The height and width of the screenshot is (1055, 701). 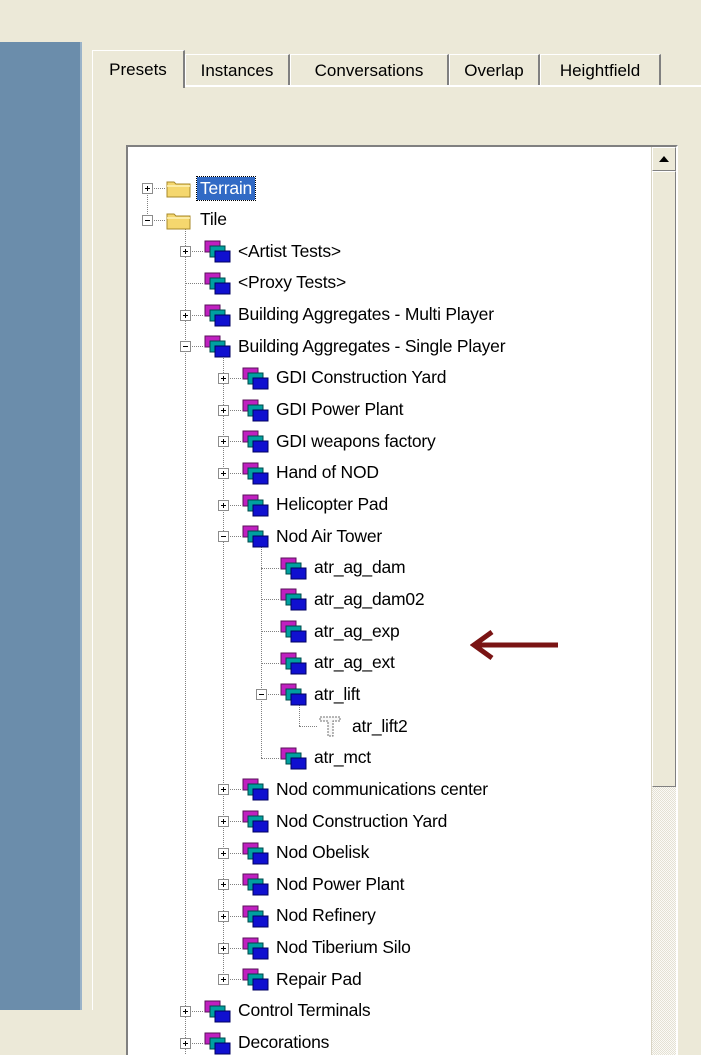 What do you see at coordinates (213, 219) in the screenshot?
I see `tree-item-label: Tile` at bounding box center [213, 219].